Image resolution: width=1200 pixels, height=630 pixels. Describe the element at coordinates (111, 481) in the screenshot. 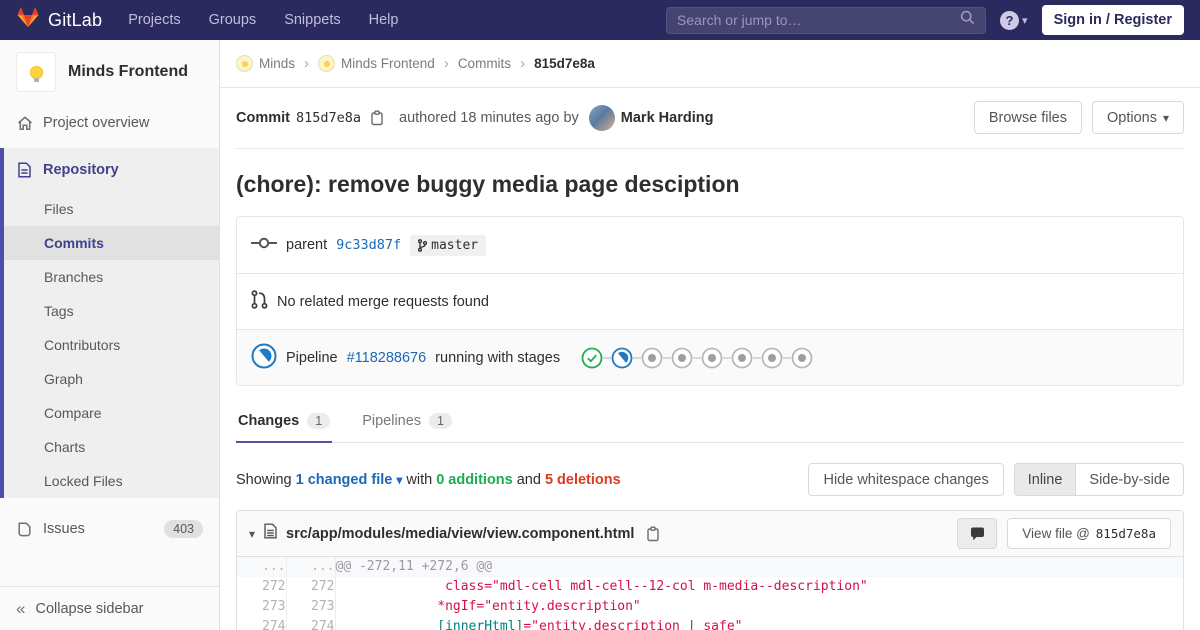

I see `sidebar-item-locked-files: Locked Files` at that location.